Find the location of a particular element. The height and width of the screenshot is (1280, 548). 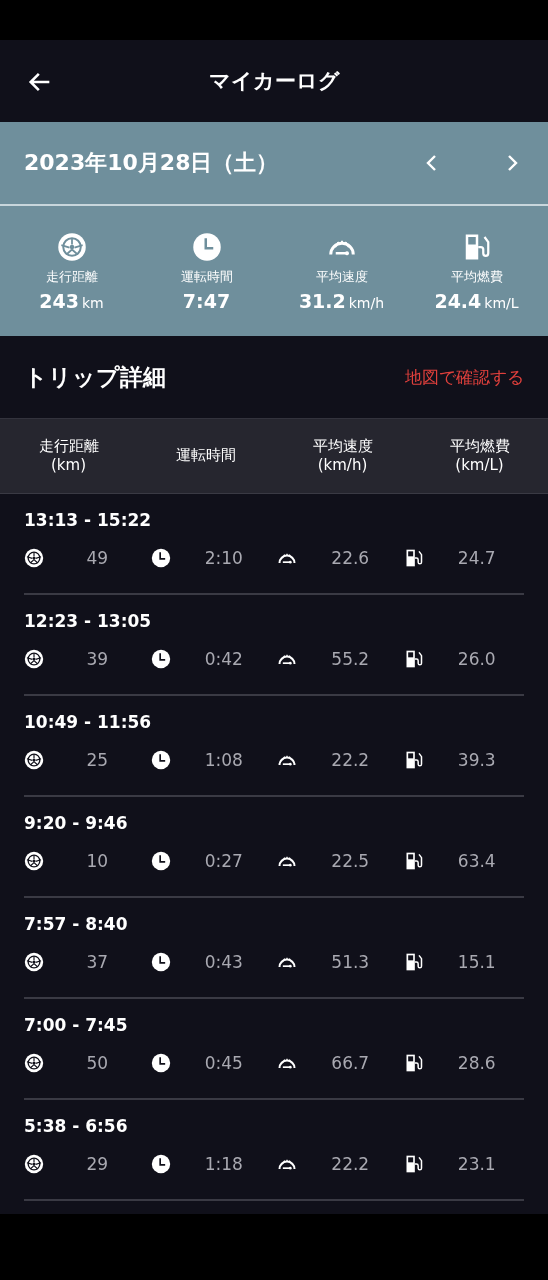

trip-period: 5:38 - 6:56 is located at coordinates (76, 1126).